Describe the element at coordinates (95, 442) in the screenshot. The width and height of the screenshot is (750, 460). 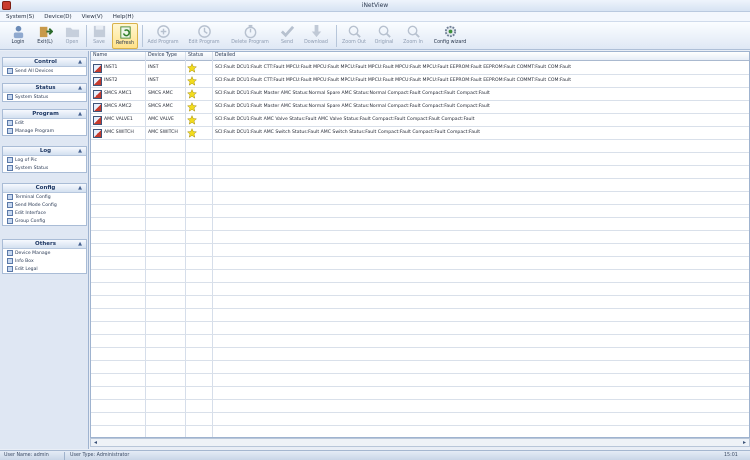
I see `scroll-left-arrow-icon: ◂` at that location.